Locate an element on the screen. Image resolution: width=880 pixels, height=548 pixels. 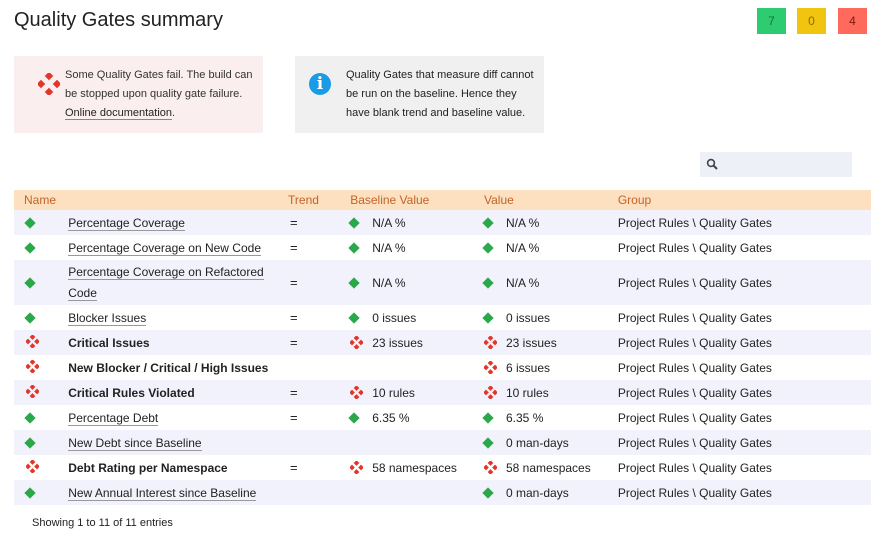
quality-gate-link: Critical Rules Violated is located at coordinates (131, 393).